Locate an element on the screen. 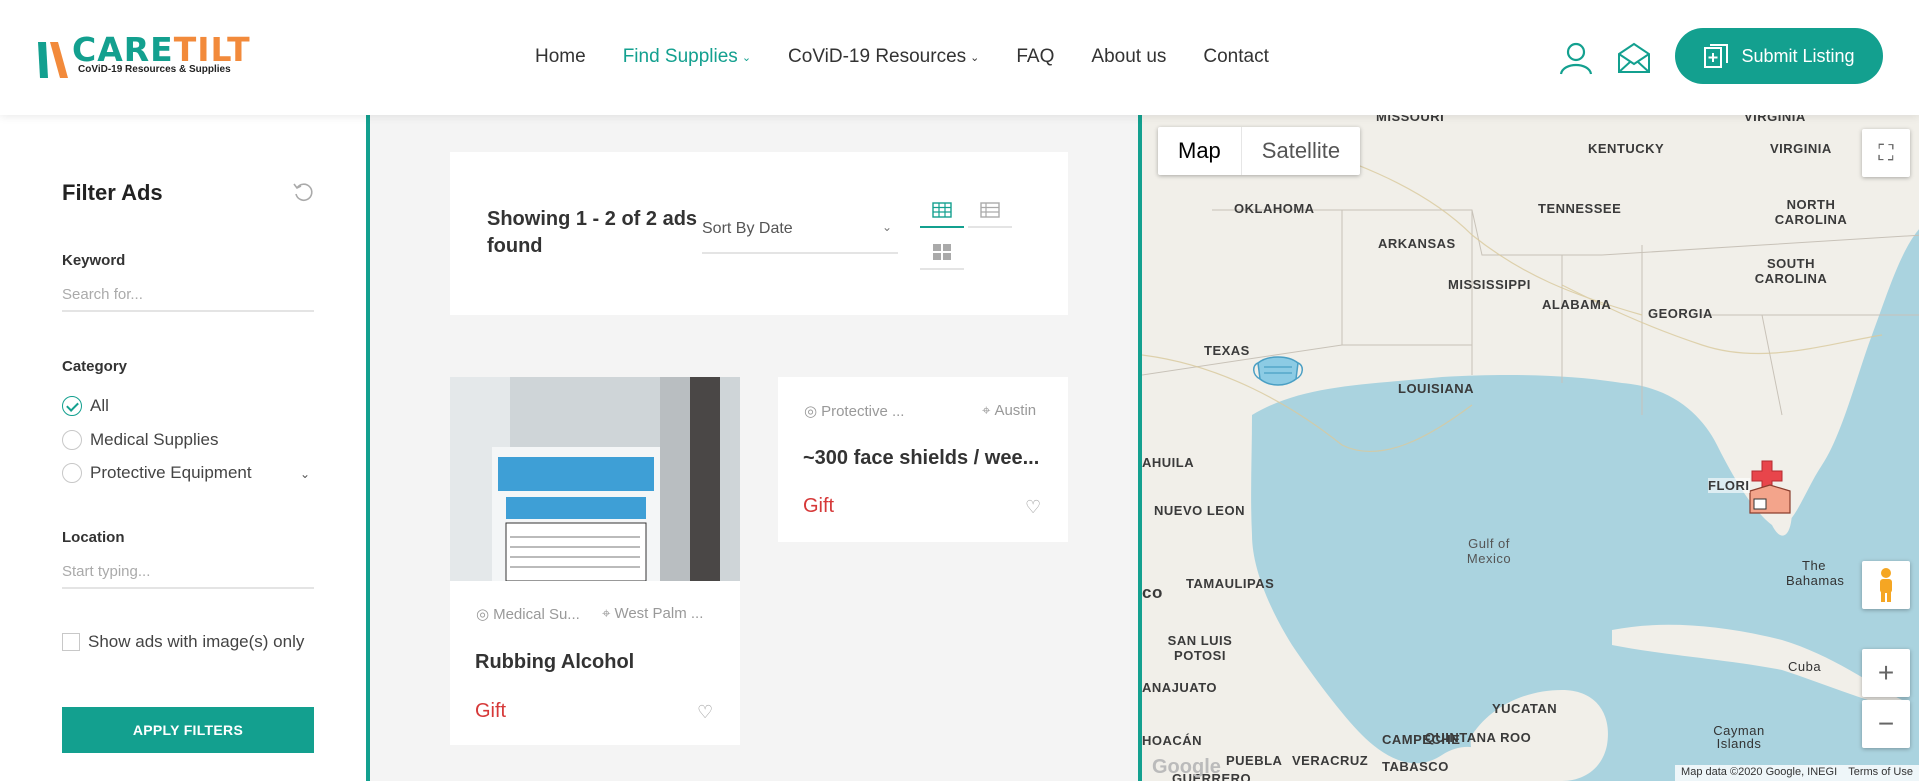 The image size is (1919, 781). nav-covid-resources: CoViD-19 Resources ⌄ is located at coordinates (883, 57).